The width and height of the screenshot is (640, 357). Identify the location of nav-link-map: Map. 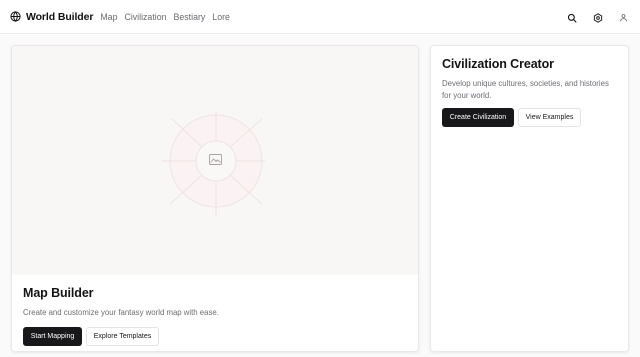
(108, 17).